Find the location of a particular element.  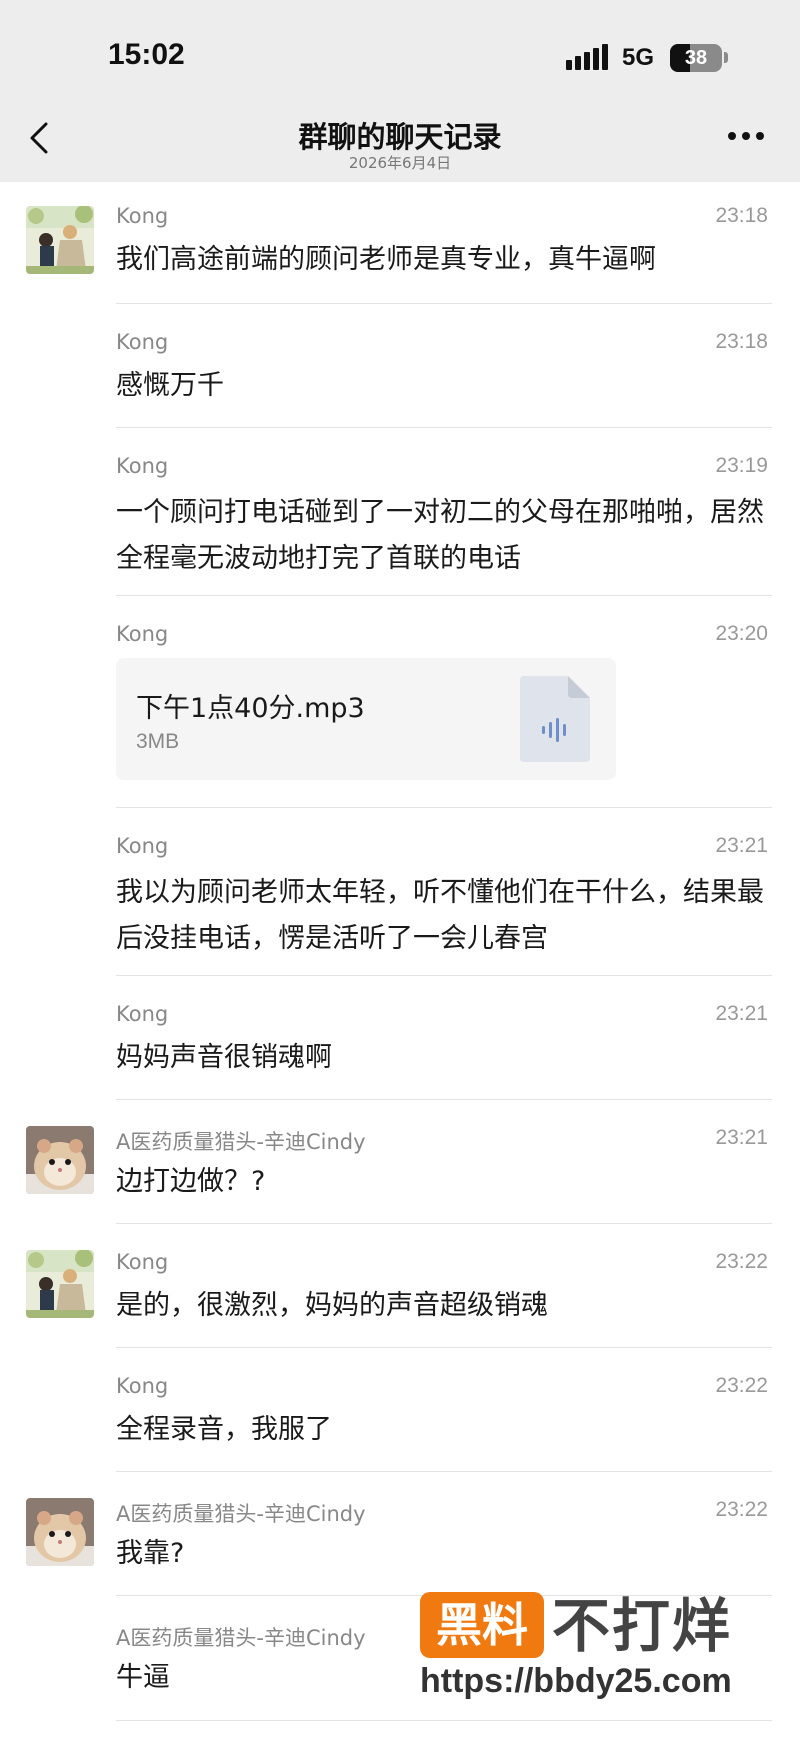

battery-cap is located at coordinates (726, 57).